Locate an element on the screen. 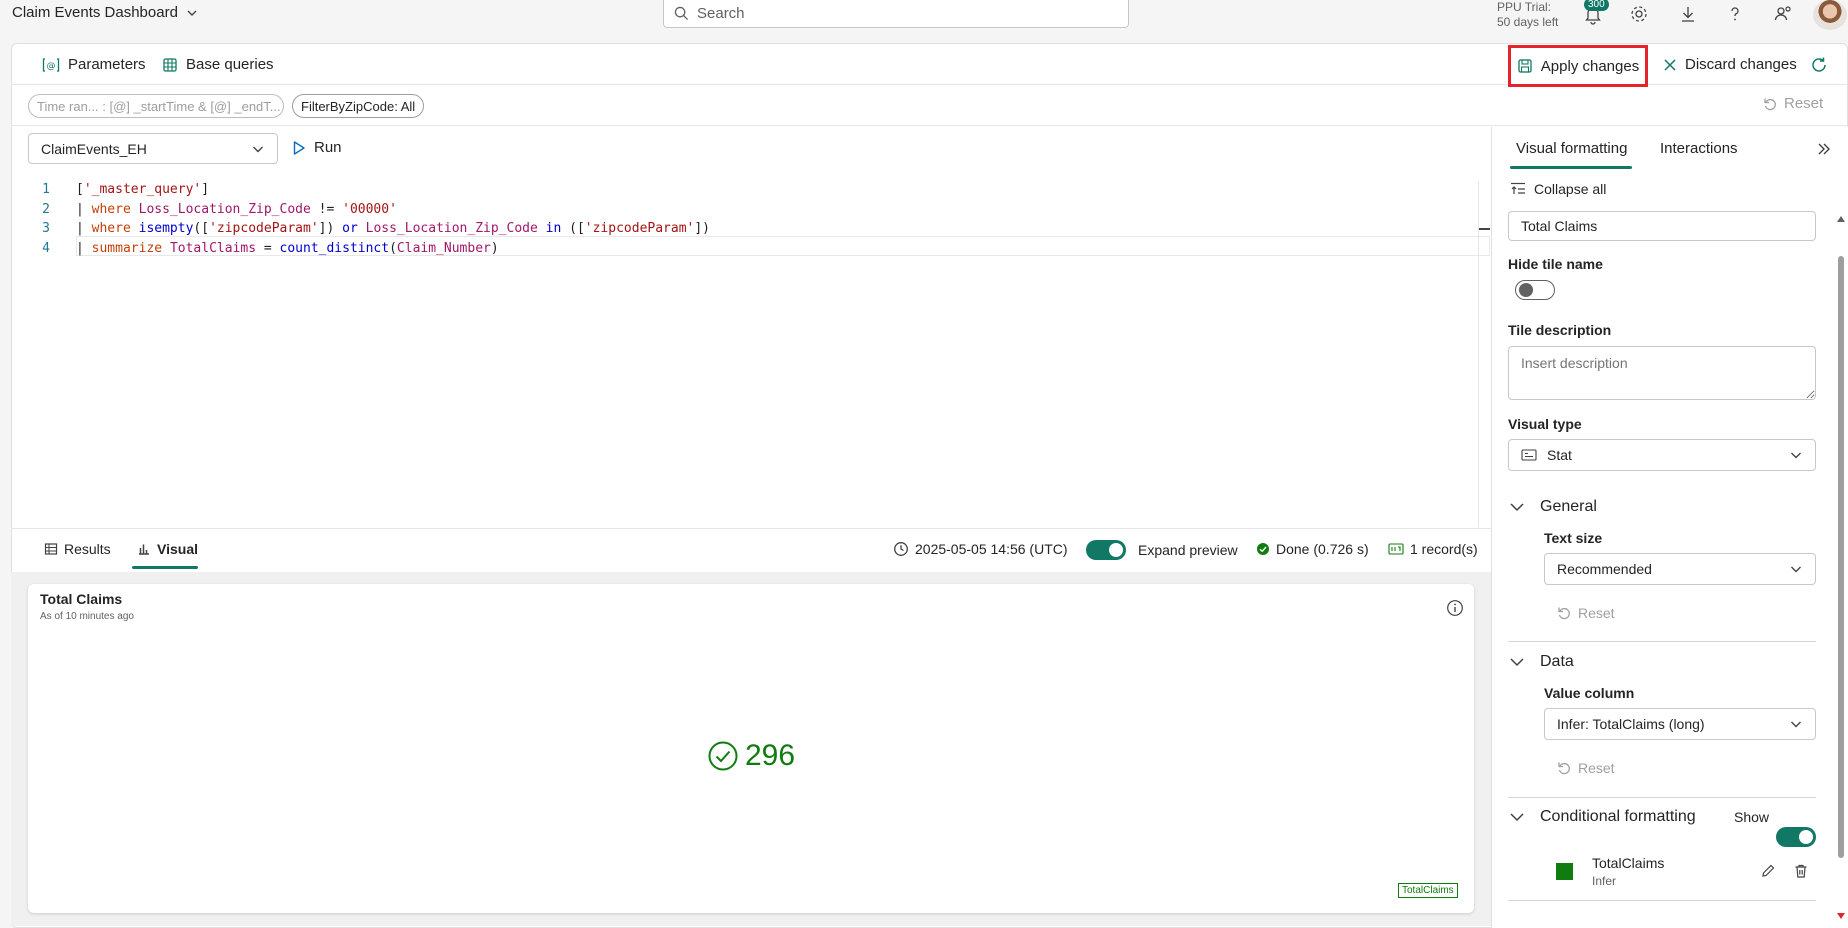  download-icon is located at coordinates (1688, 14).